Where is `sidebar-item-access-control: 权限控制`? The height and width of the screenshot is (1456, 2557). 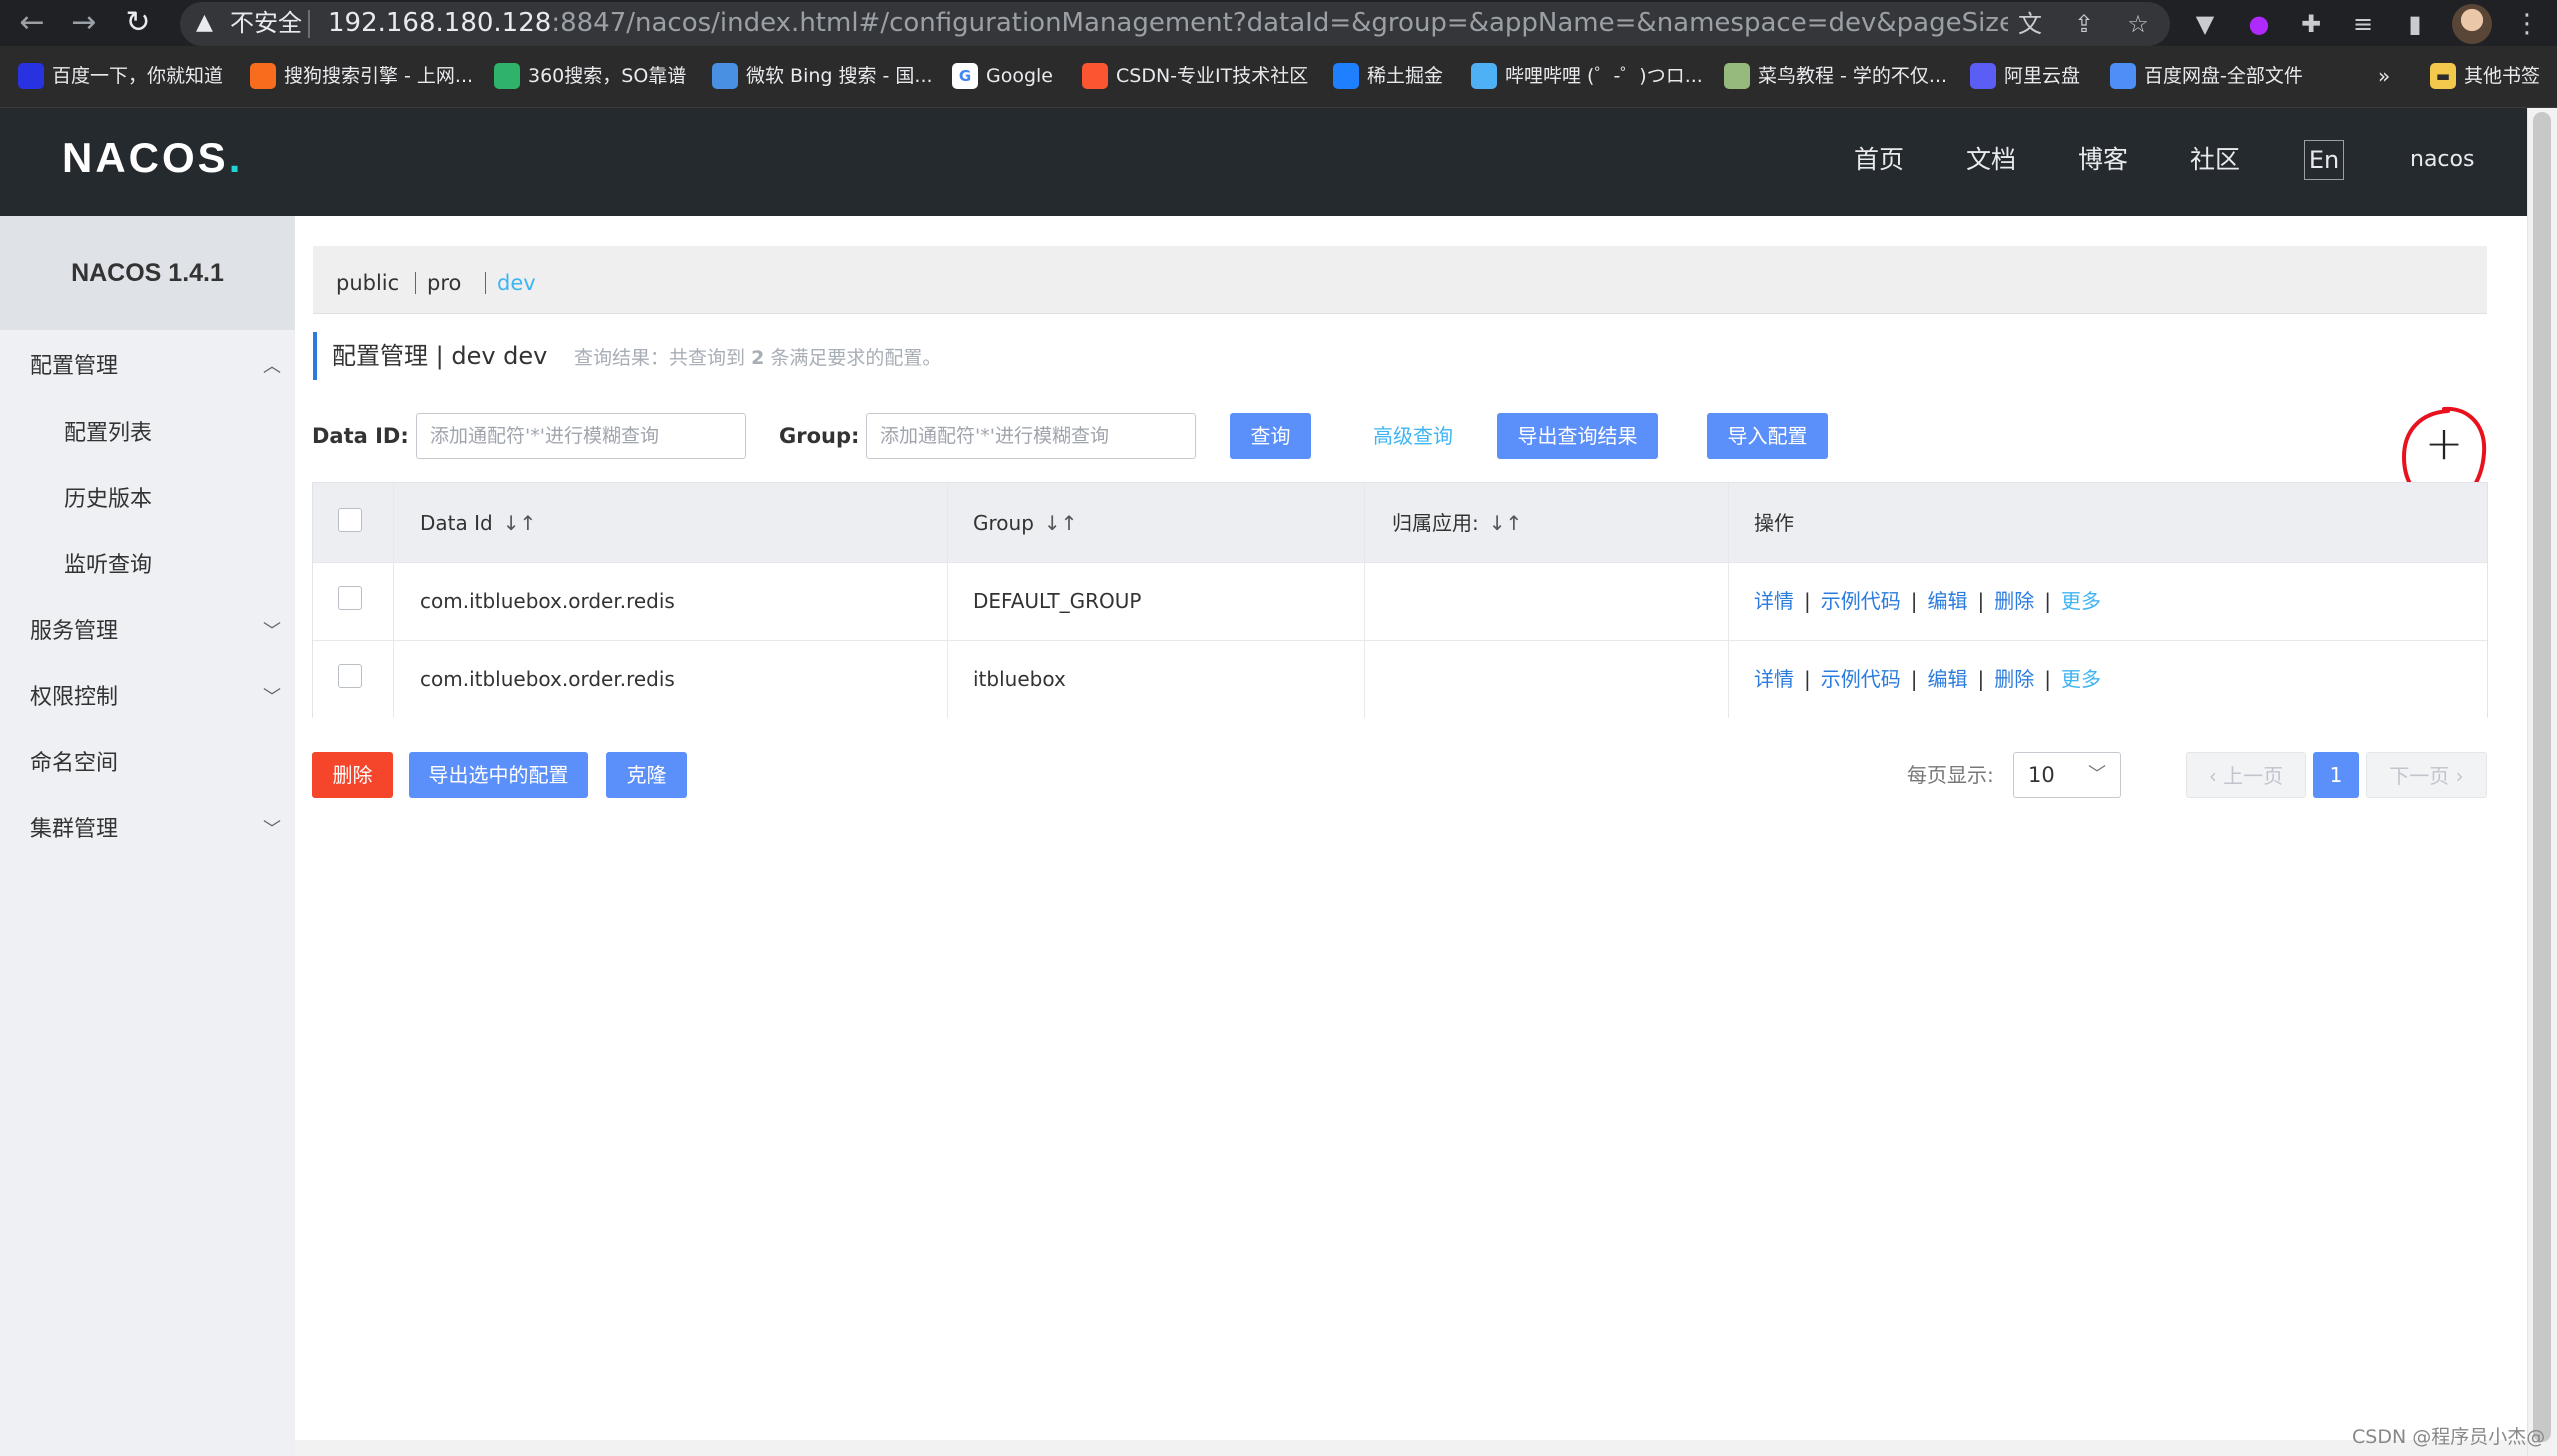
sidebar-item-access-control: 权限控制 is located at coordinates (74, 698).